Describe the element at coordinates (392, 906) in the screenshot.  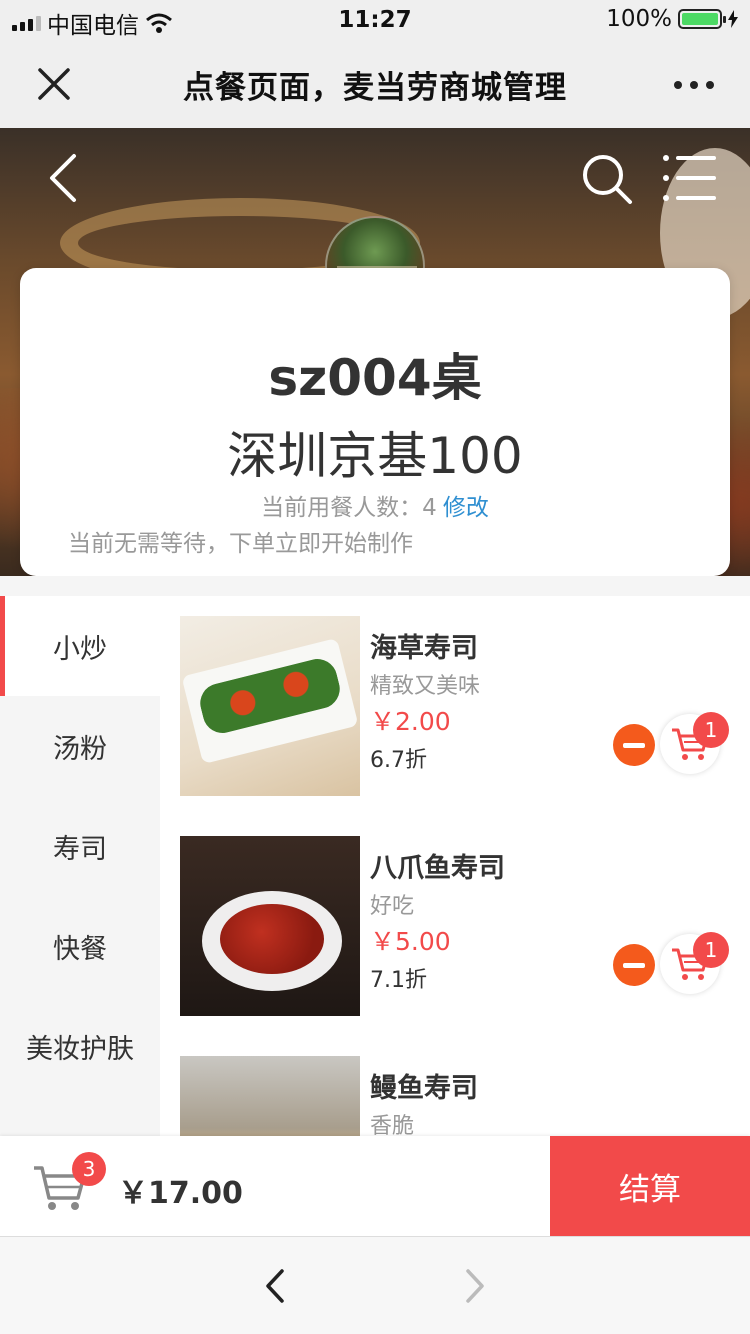
I see `dish-description: 好吃` at that location.